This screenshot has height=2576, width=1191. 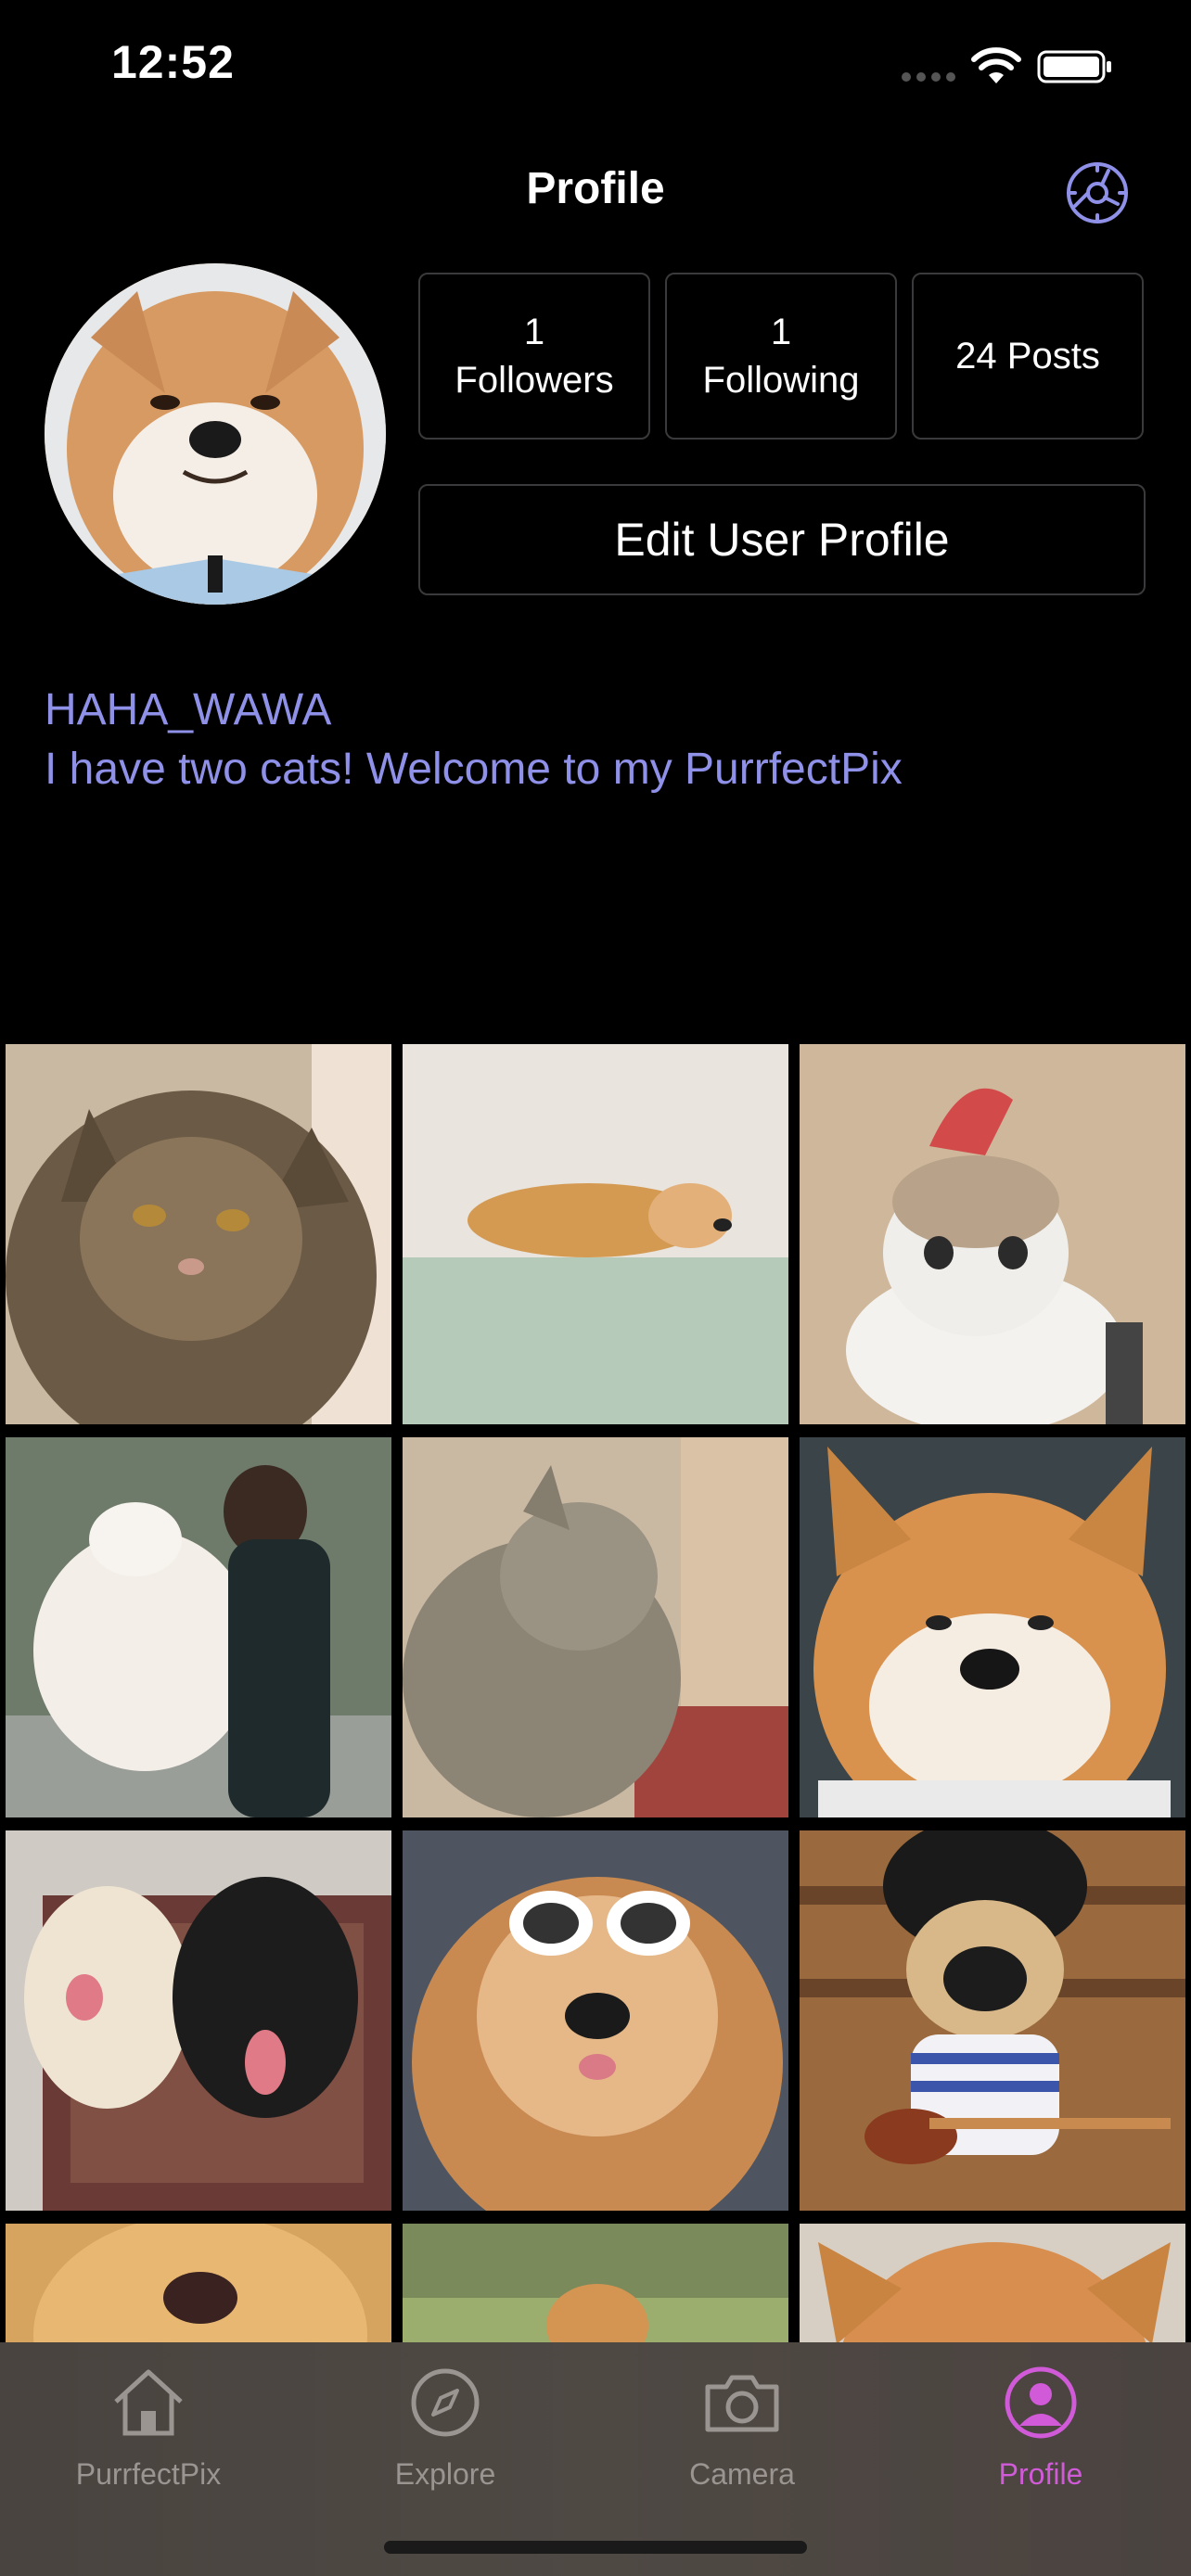 I want to click on page-title: Profile, so click(x=595, y=188).